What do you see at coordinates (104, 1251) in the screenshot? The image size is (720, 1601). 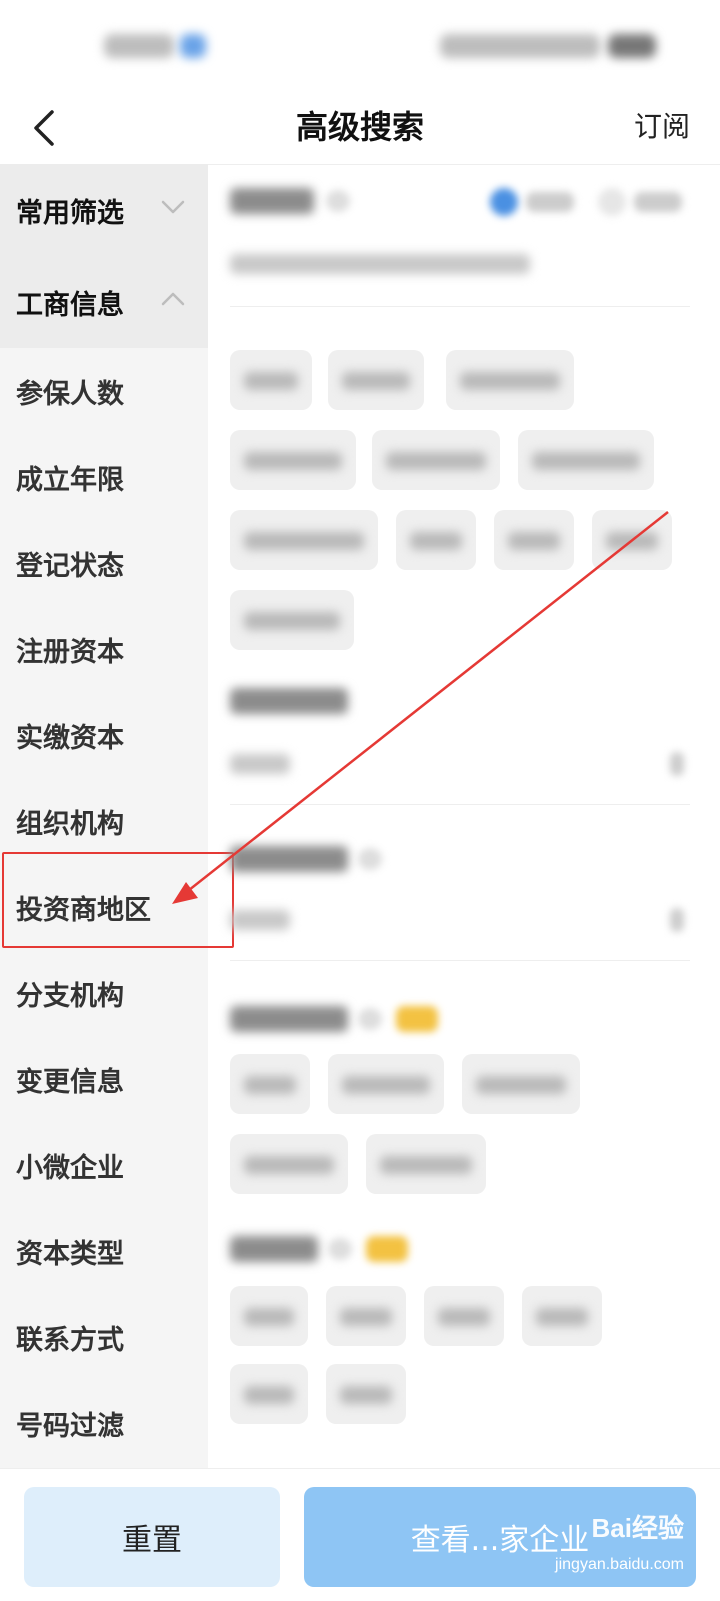 I see `sidebar-item-capital-type: 资本类型` at bounding box center [104, 1251].